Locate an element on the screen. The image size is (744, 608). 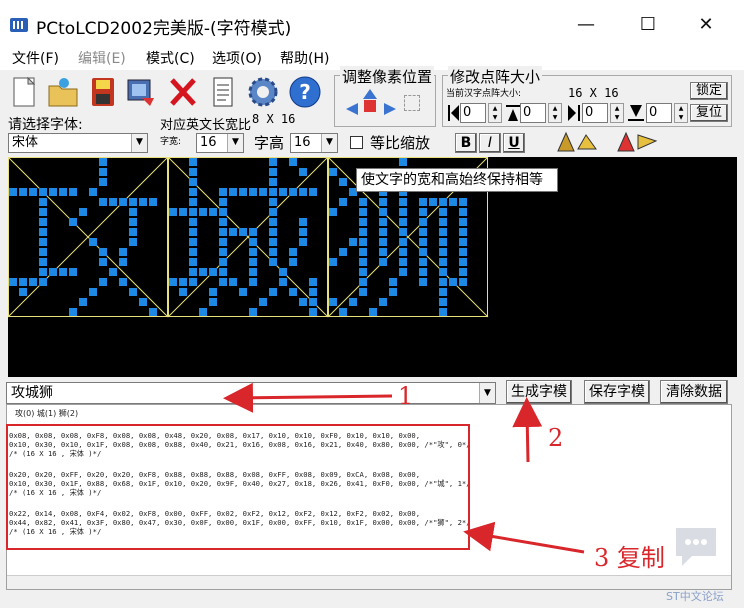
annotation-arrows is located at coordinates (404, 468).